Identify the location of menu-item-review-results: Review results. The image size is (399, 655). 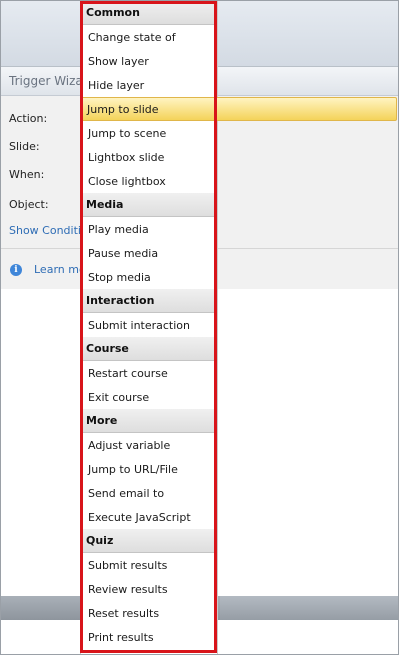
(149, 589).